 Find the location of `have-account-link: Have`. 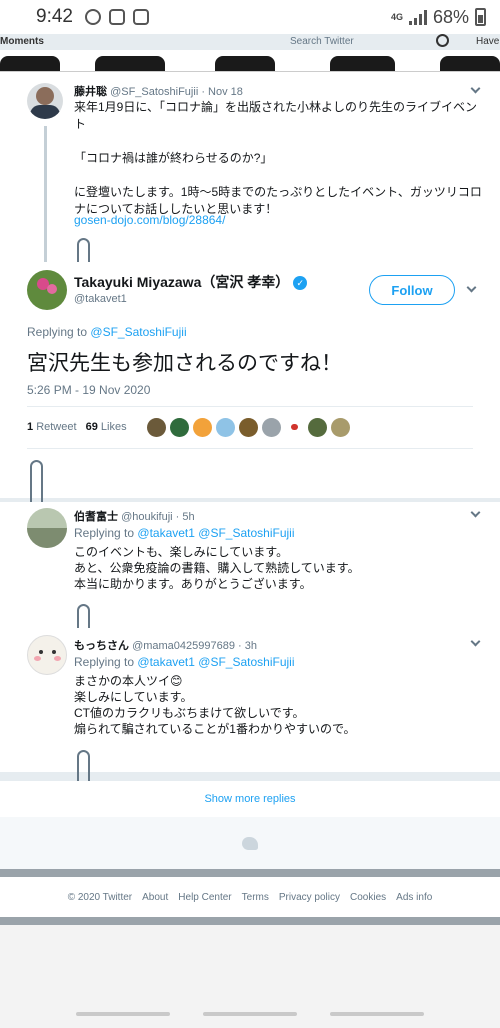

have-account-link: Have is located at coordinates (487, 41).